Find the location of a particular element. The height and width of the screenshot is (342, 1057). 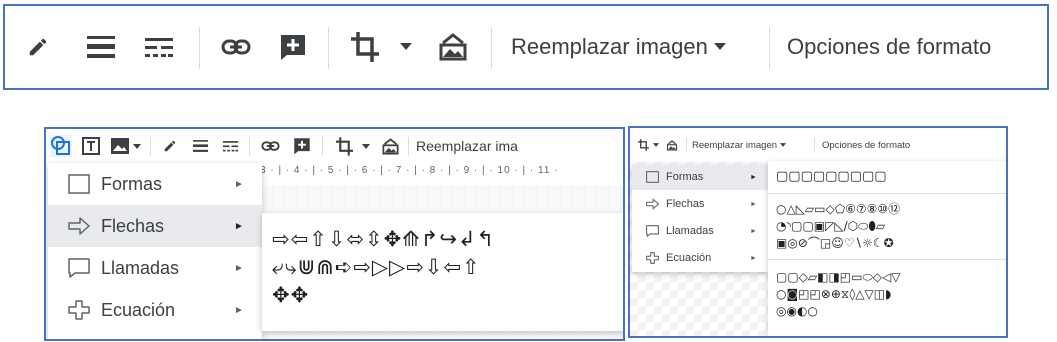

shape-row: ○△◺▱▭◇⬠⑥⑦⑧⑩⑫ is located at coordinates (838, 209).